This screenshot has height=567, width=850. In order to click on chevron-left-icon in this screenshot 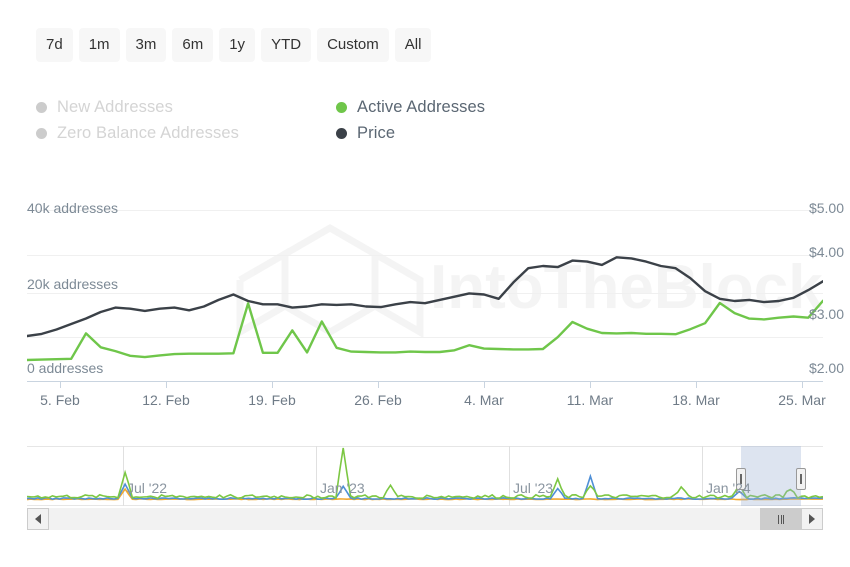, I will do `click(38, 519)`.